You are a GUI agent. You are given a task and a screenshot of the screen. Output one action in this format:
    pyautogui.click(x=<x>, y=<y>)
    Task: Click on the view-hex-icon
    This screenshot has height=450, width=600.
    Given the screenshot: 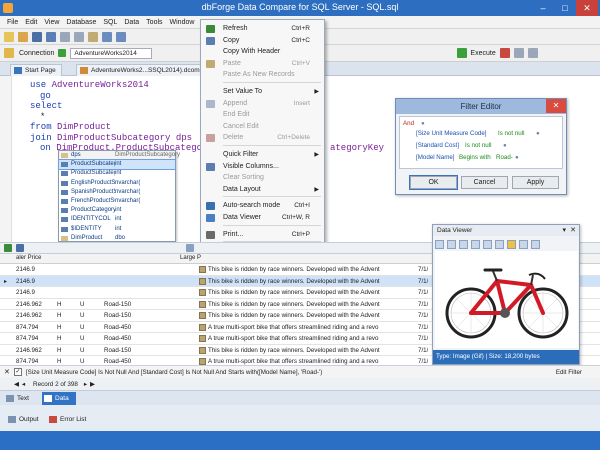 What is the action you would take?
    pyautogui.click(x=475, y=244)
    